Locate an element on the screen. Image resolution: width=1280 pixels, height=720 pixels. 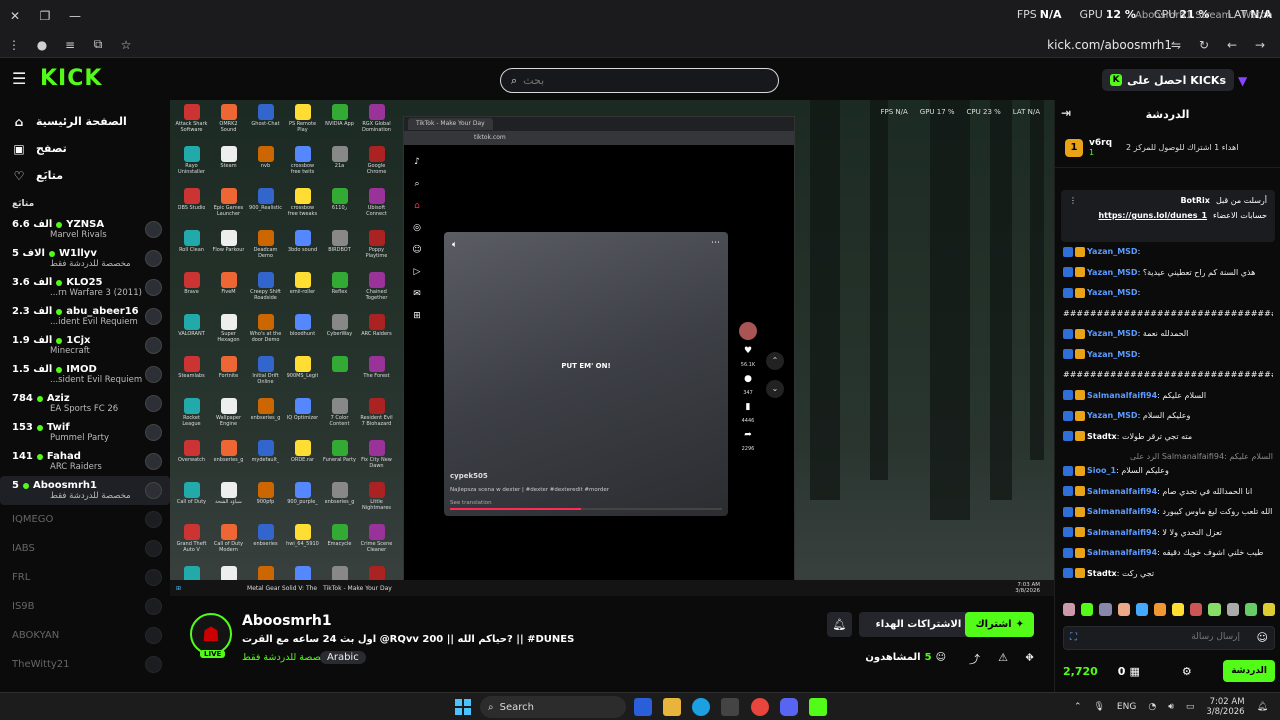
followed-channel: 1.9 ألف 1Cjx Minecraft is located at coordinates (85, 345).